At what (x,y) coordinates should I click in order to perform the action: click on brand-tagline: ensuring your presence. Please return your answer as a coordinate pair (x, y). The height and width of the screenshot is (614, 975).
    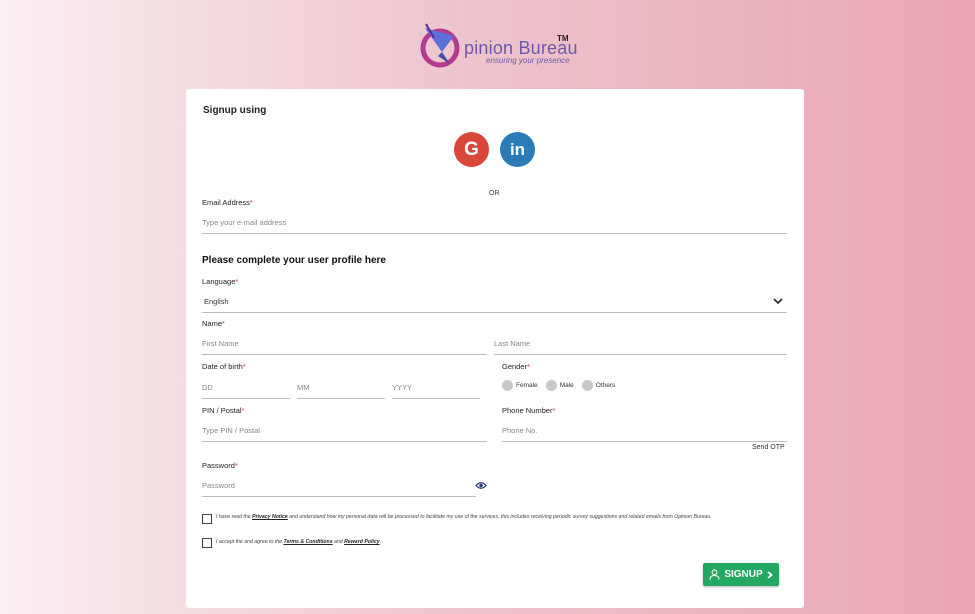
    Looking at the image, I should click on (528, 60).